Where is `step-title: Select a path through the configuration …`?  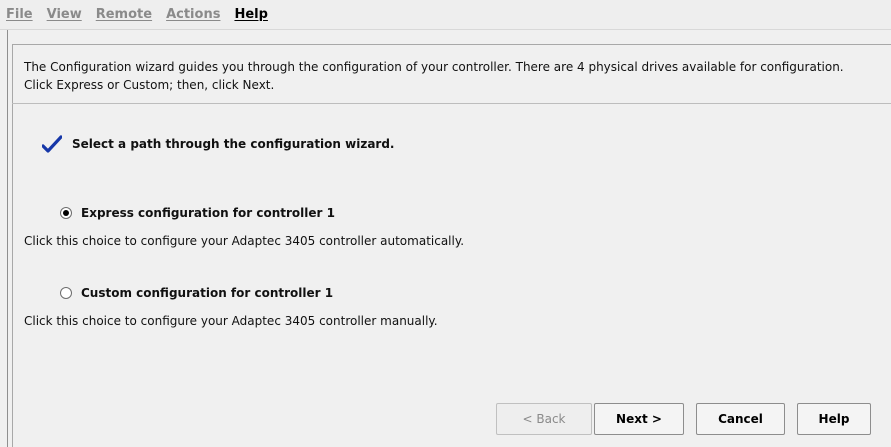 step-title: Select a path through the configuration … is located at coordinates (233, 144).